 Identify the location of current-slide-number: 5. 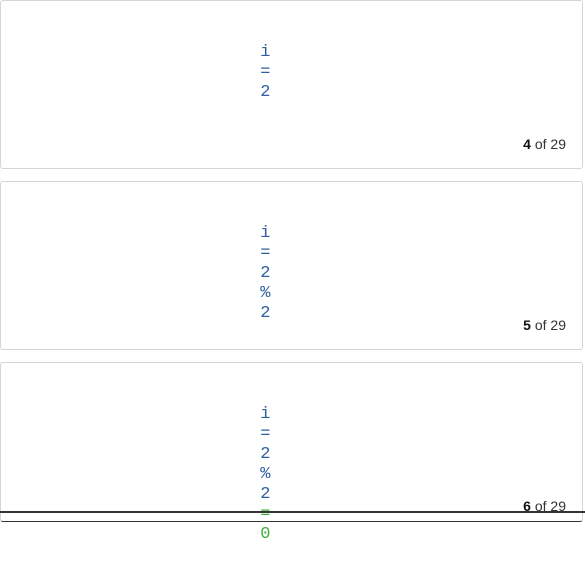
(527, 325).